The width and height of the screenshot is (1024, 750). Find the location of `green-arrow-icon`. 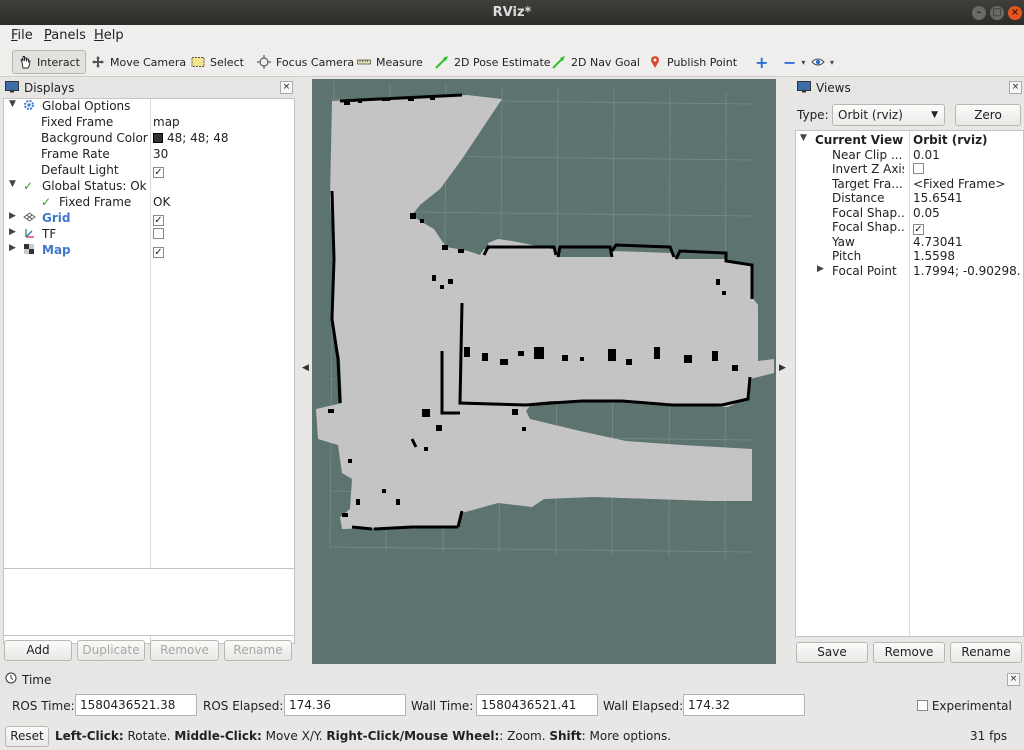

green-arrow-icon is located at coordinates (559, 62).